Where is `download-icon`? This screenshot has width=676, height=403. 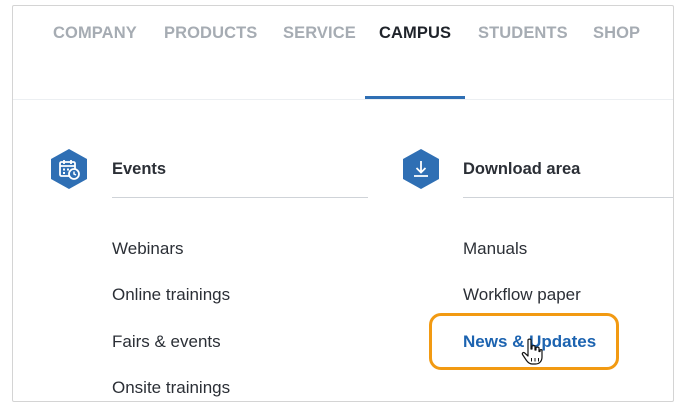 download-icon is located at coordinates (421, 169).